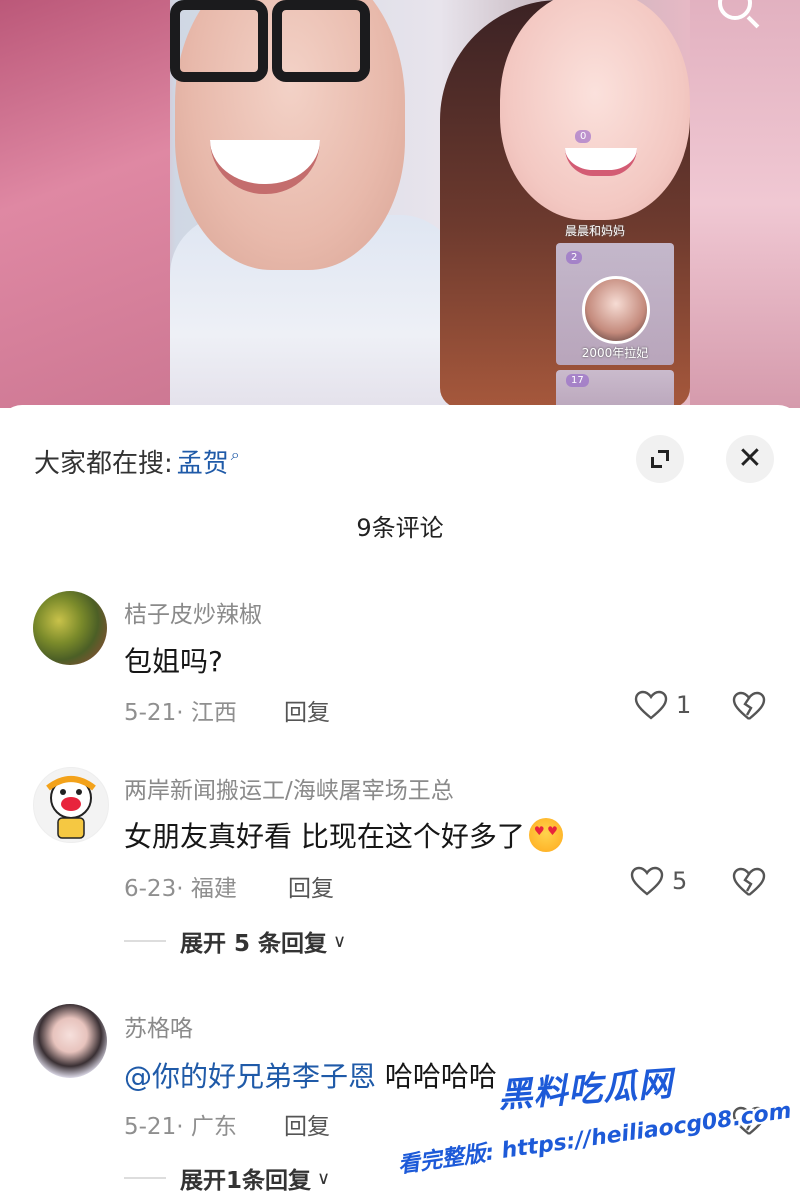  What do you see at coordinates (103, 464) in the screenshot?
I see `hot-search-prefix: 大家都在搜:` at bounding box center [103, 464].